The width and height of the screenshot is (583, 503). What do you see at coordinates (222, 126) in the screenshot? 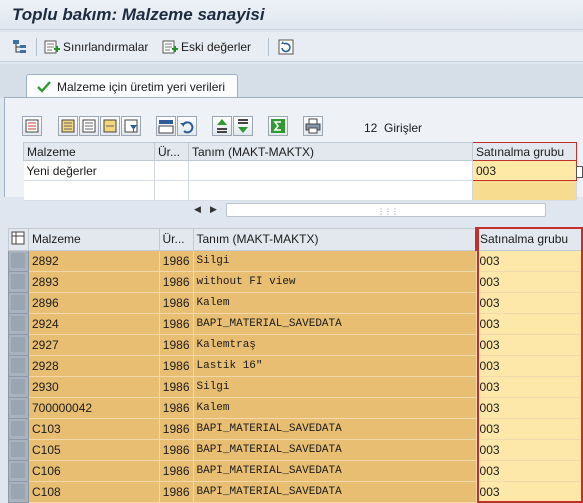
I see `sort-ascending-button` at bounding box center [222, 126].